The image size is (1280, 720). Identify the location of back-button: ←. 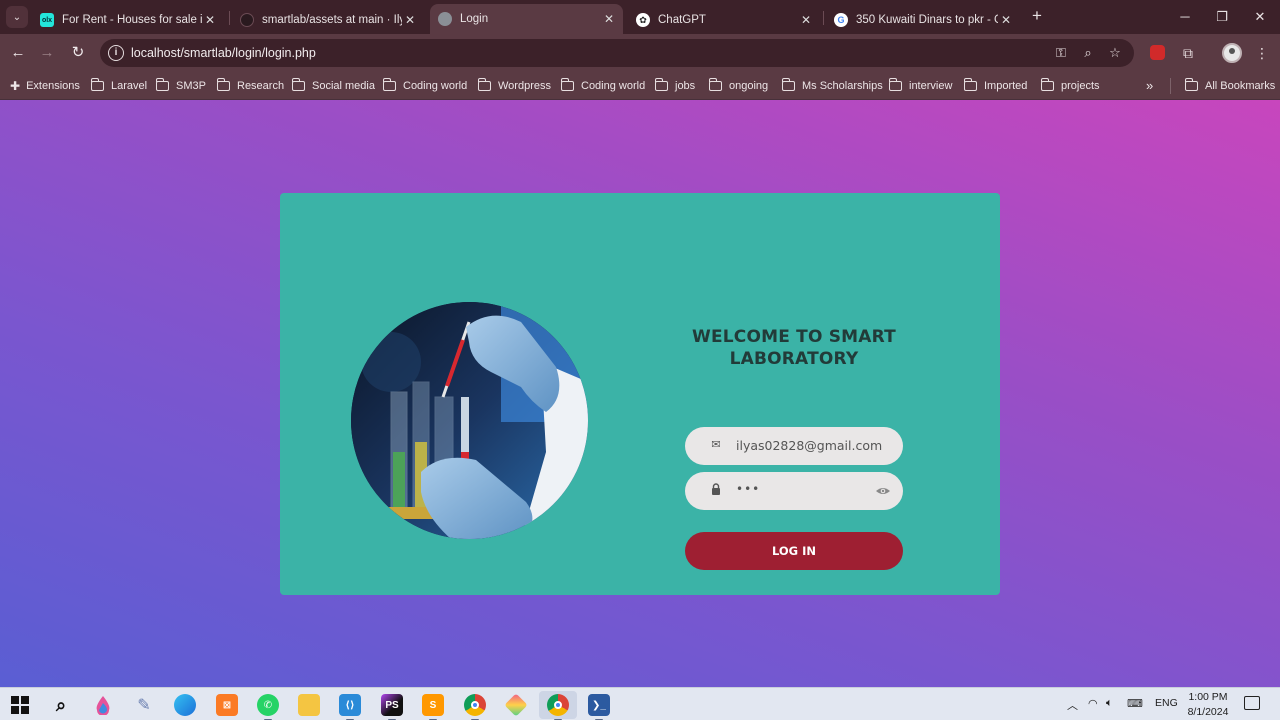
(18, 53).